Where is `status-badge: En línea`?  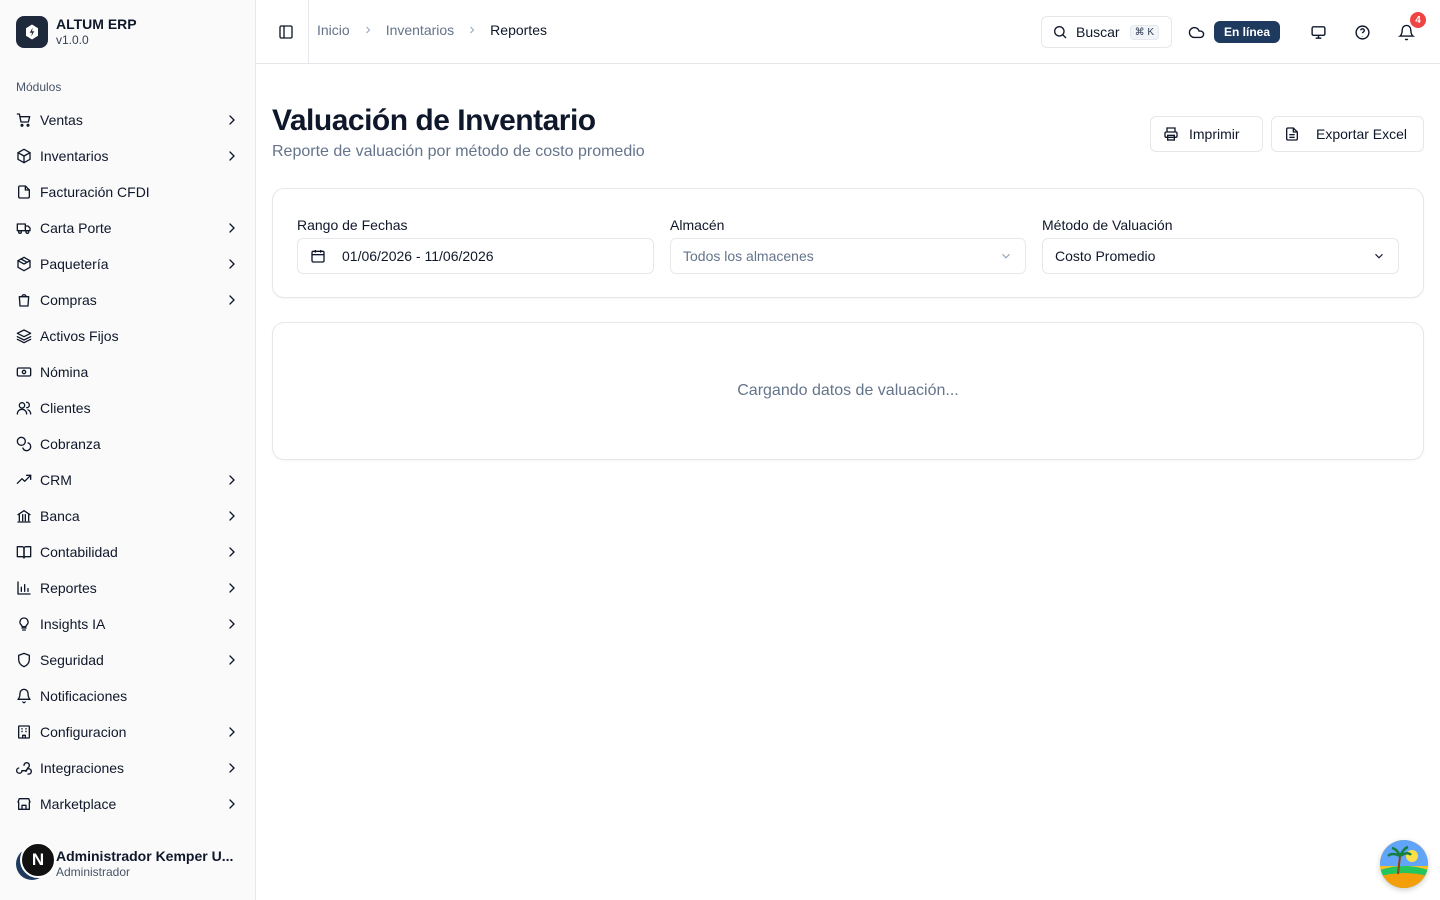
status-badge: En línea is located at coordinates (1247, 32).